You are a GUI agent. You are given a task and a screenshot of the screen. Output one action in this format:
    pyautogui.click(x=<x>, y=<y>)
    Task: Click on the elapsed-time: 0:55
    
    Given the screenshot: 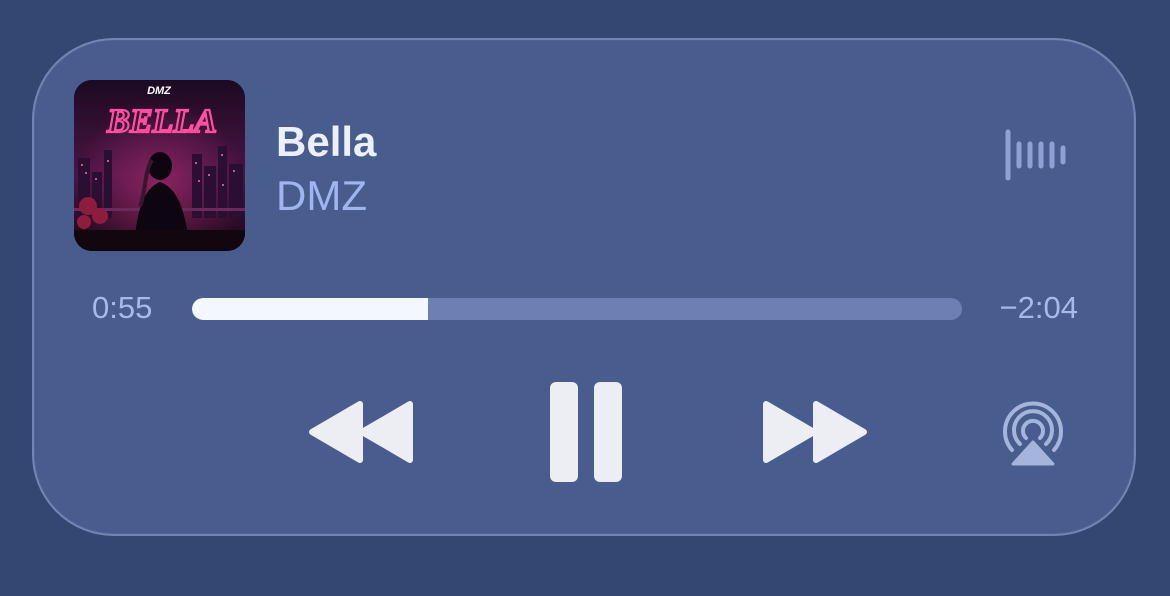 What is the action you would take?
    pyautogui.click(x=122, y=307)
    